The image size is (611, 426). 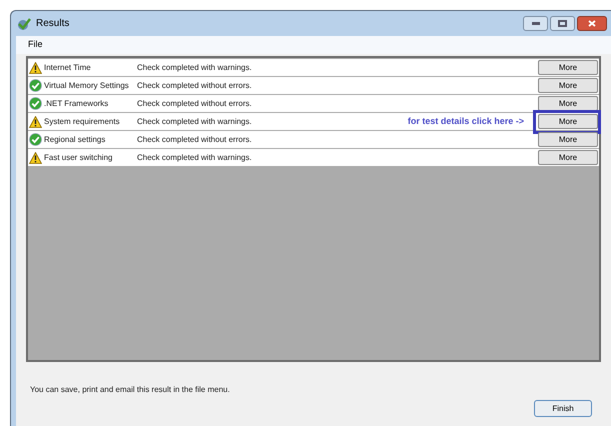 What do you see at coordinates (130, 390) in the screenshot?
I see `footer-note: You can save, print and email this result in the file menu.` at bounding box center [130, 390].